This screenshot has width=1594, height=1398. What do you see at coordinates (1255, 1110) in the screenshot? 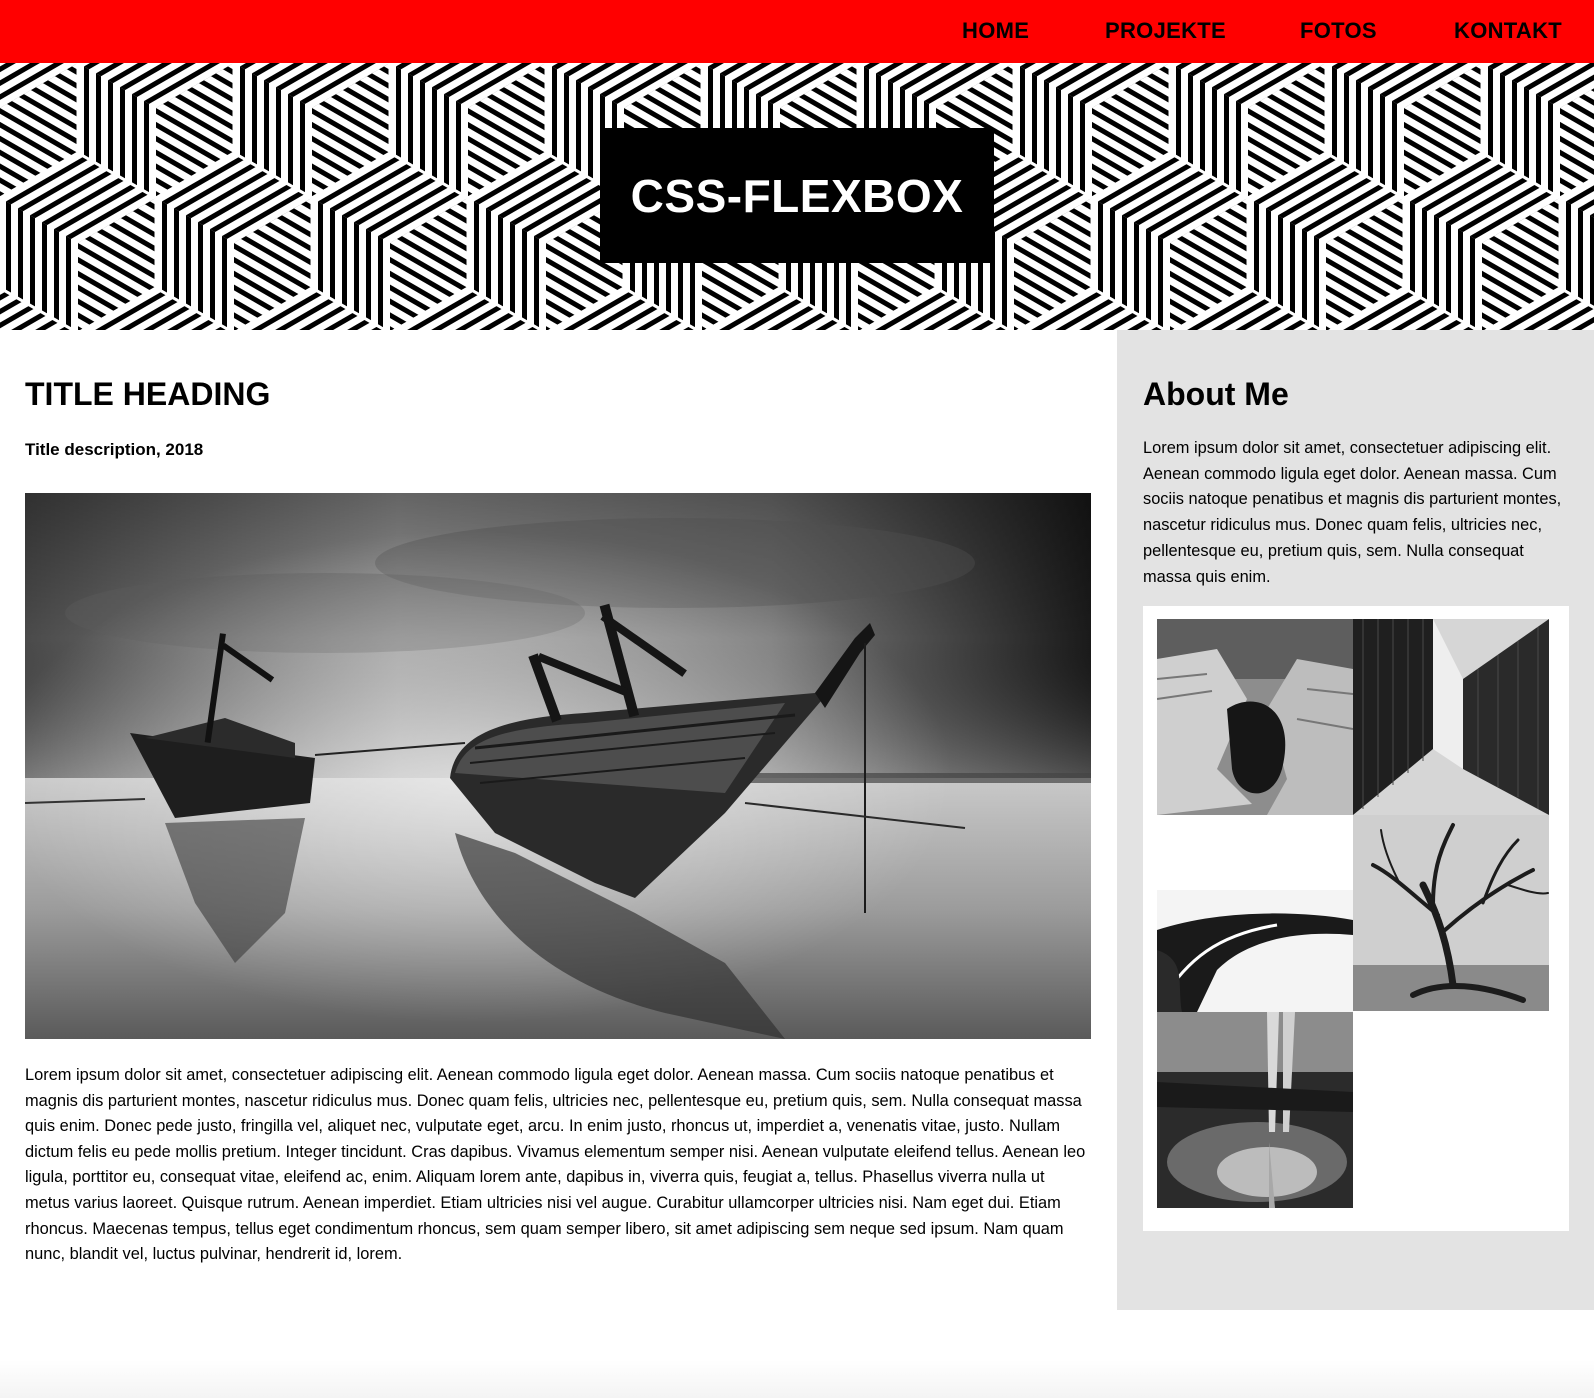
I see `gallery-photo-reflection` at bounding box center [1255, 1110].